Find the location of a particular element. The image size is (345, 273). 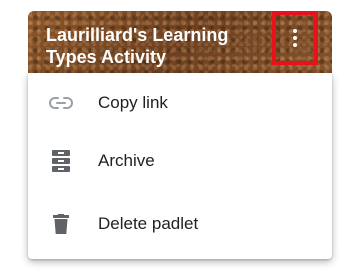

menu-item-label: Delete padlet is located at coordinates (148, 223).